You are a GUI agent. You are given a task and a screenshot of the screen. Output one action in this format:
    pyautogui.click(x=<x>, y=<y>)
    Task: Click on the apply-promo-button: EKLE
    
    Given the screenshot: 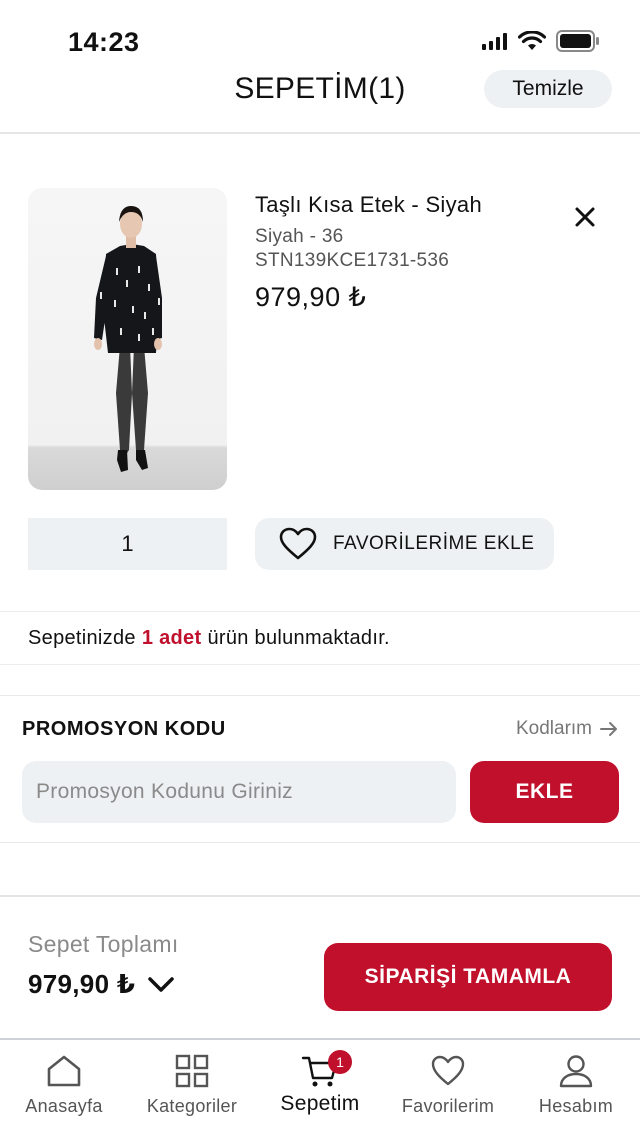 What is the action you would take?
    pyautogui.click(x=544, y=792)
    